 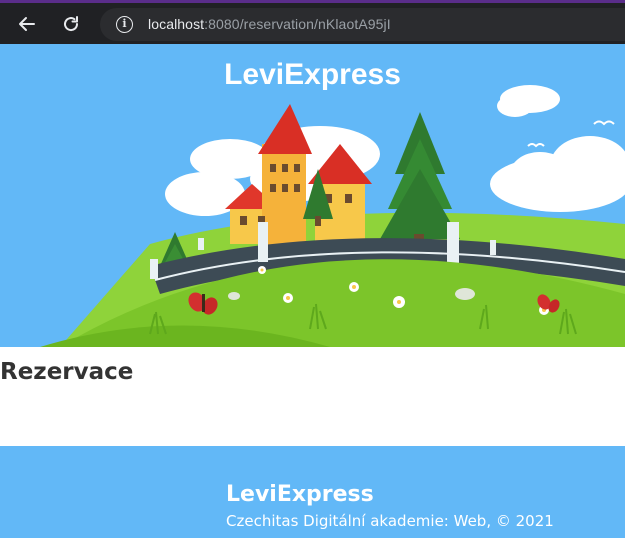 I want to click on page-title: Rezervace, so click(x=67, y=372).